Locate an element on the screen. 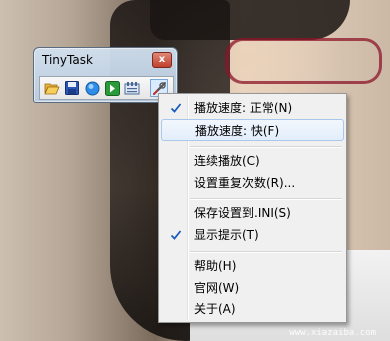 Image resolution: width=390 pixels, height=341 pixels. toolbar is located at coordinates (106, 88).